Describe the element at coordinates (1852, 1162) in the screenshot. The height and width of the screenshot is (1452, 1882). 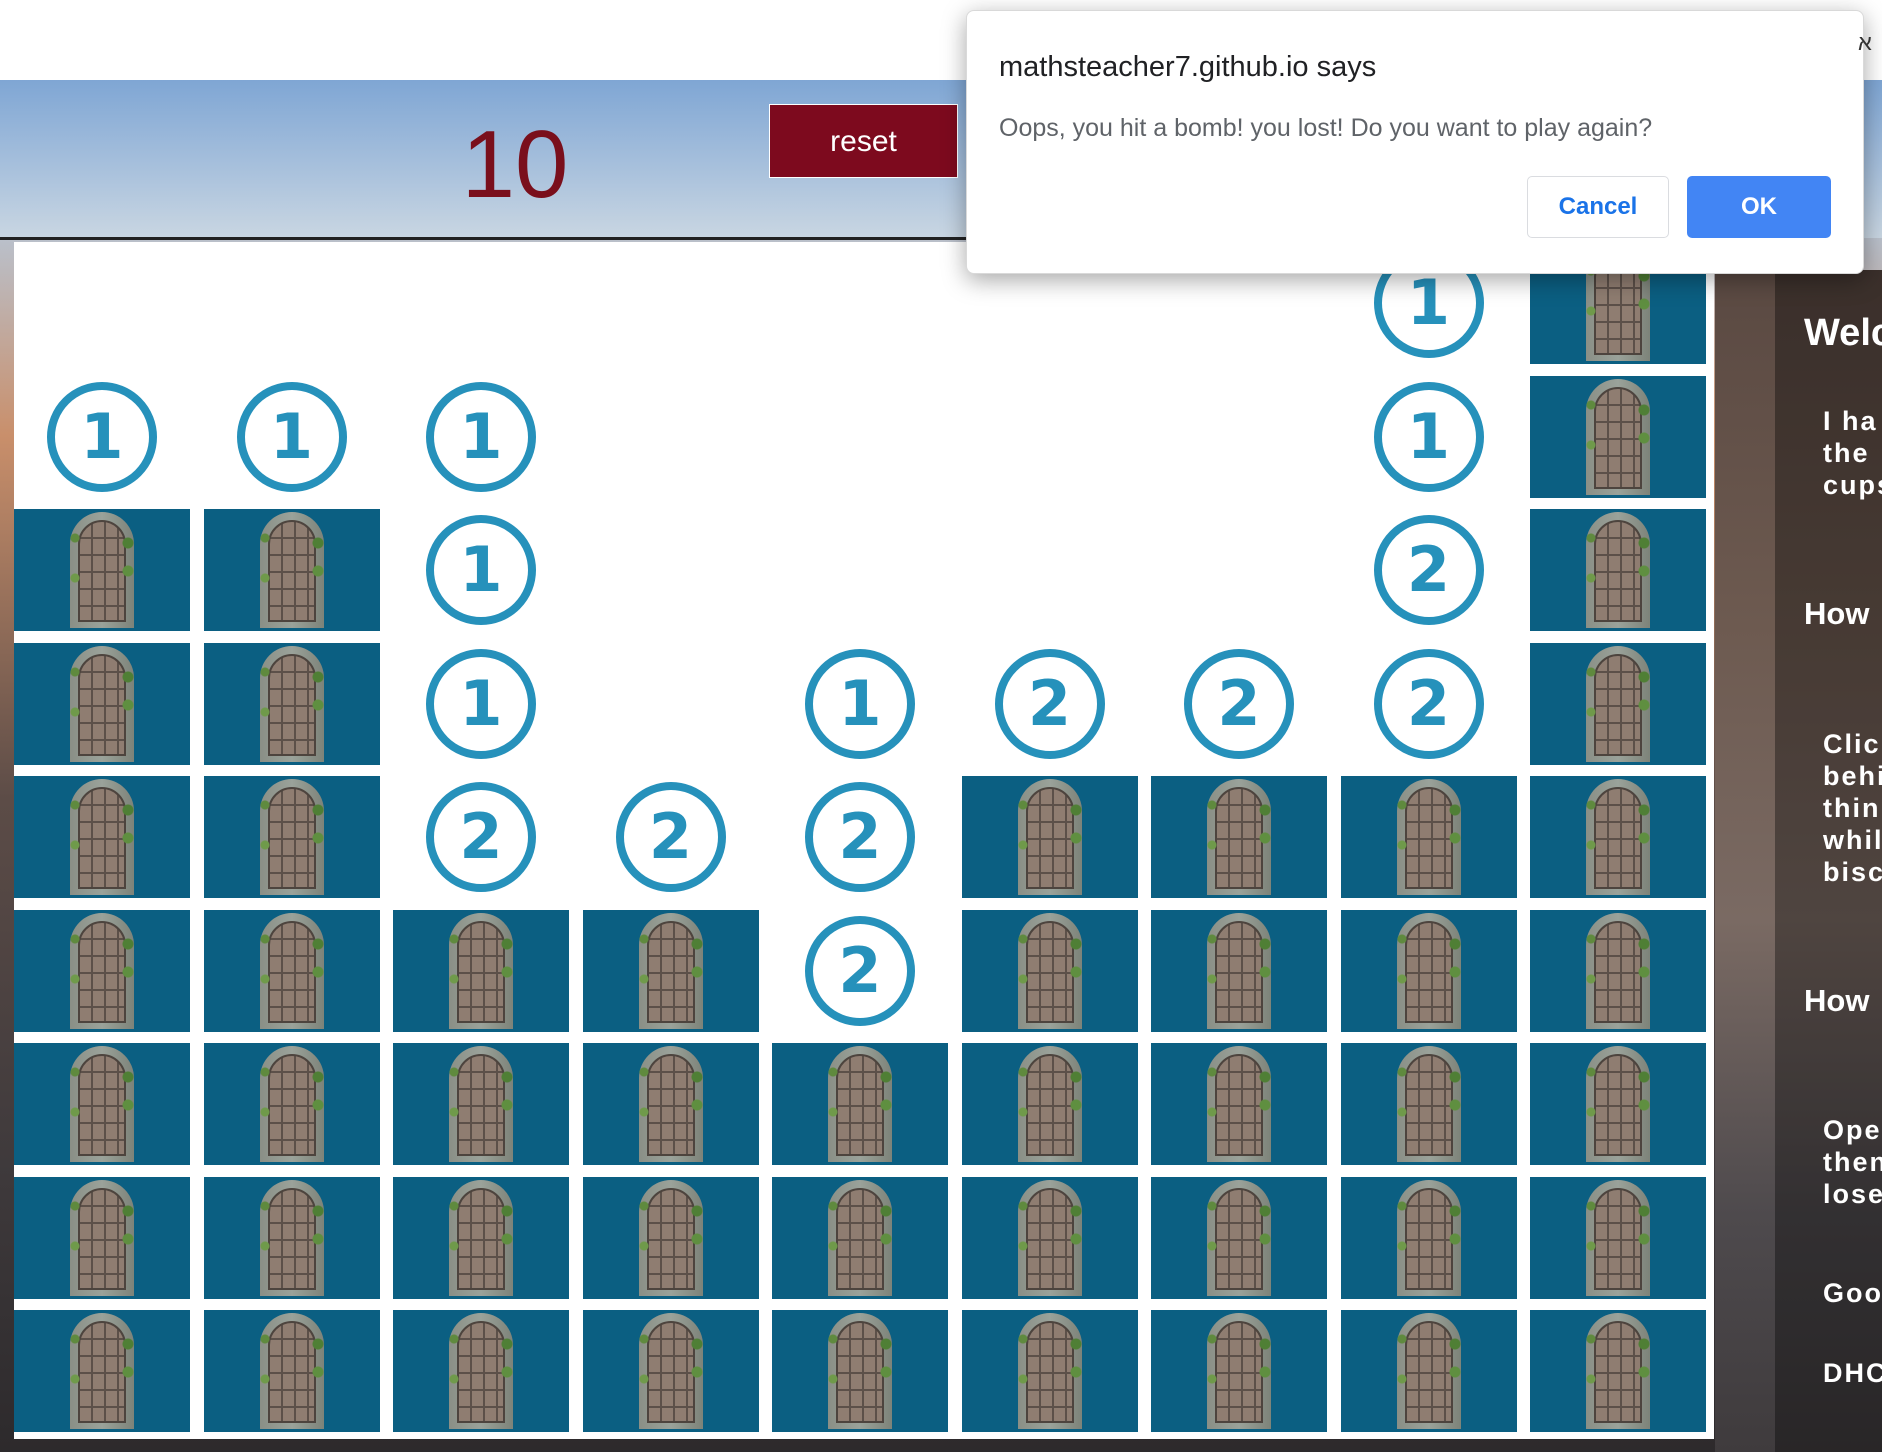
I see `instructions-lose-text: Ope then lose` at that location.